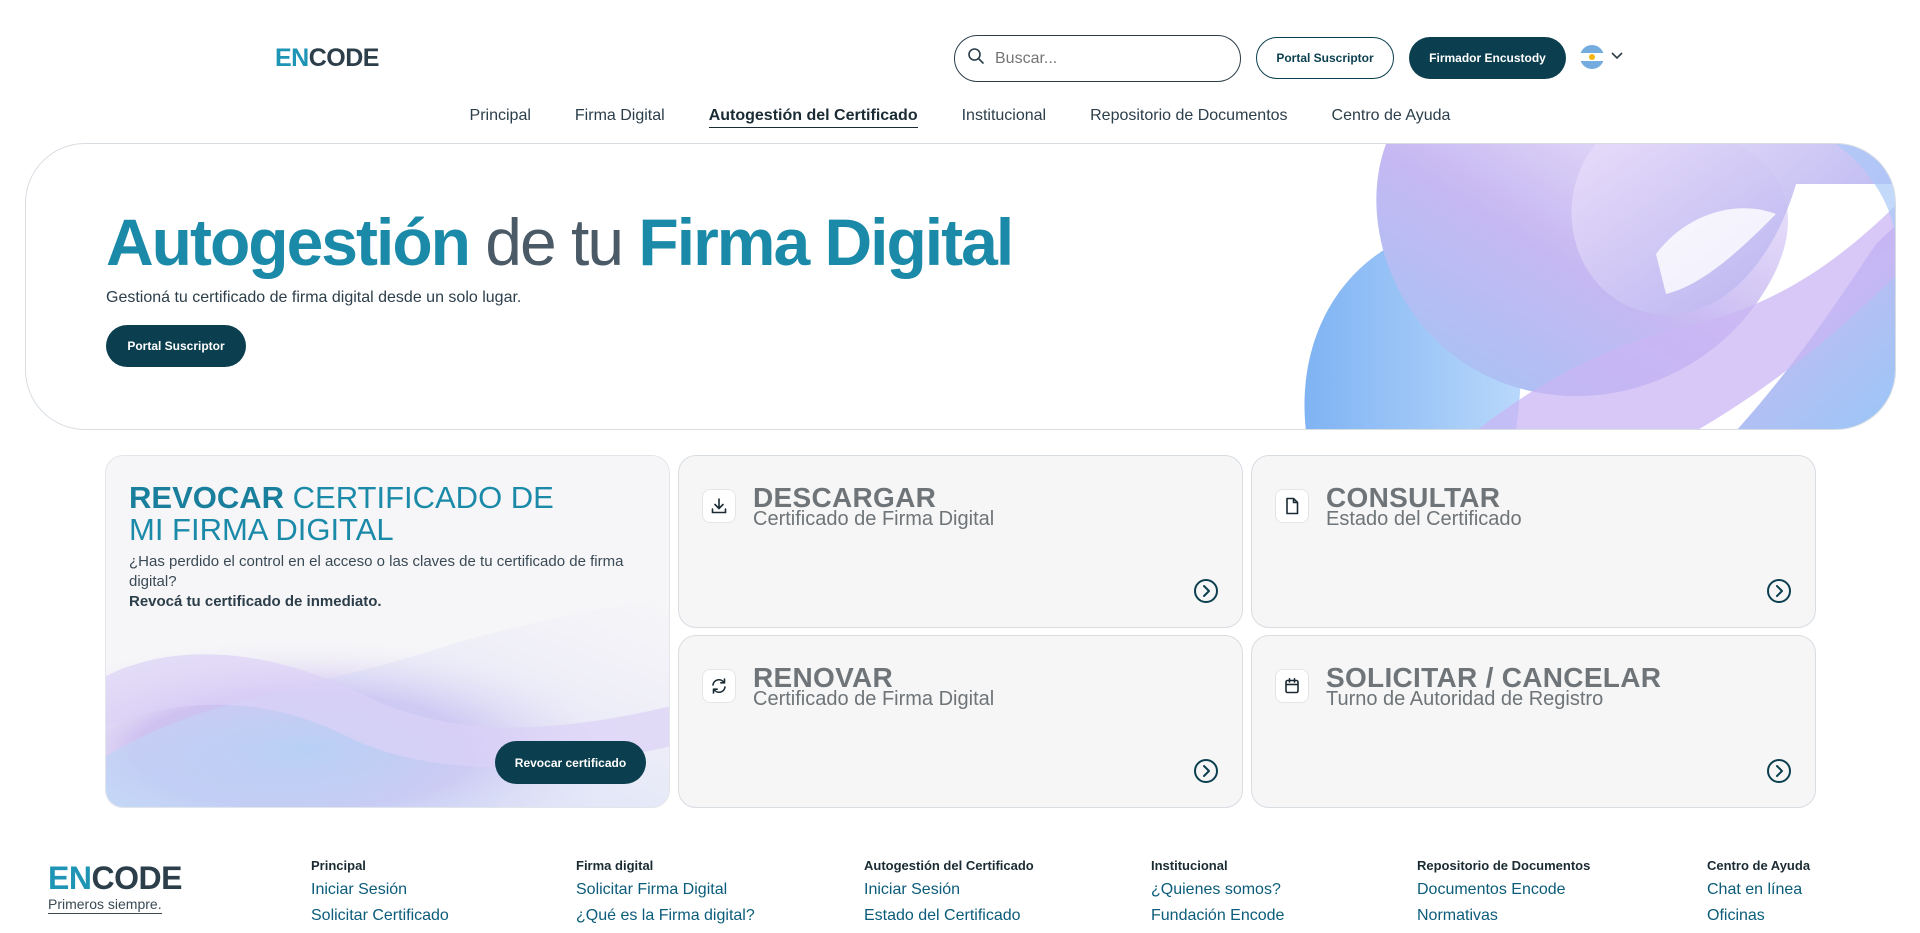 The image size is (1920, 933). Describe the element at coordinates (719, 686) in the screenshot. I see `refresh-icon` at that location.